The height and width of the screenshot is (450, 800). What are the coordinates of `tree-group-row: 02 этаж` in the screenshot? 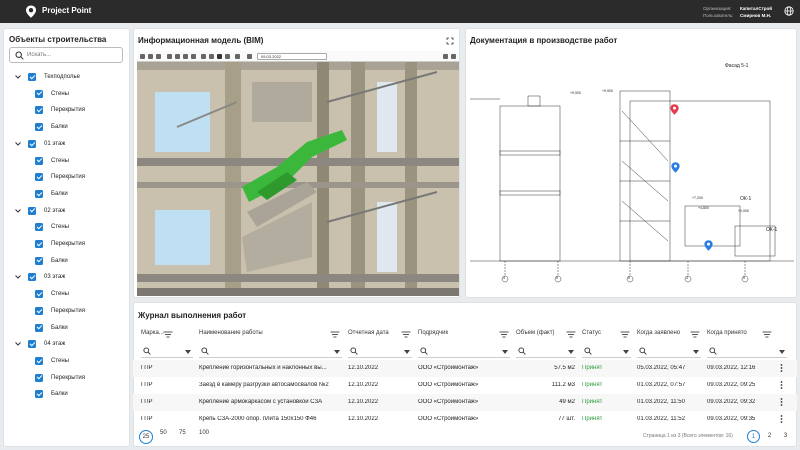 It's located at (39, 211).